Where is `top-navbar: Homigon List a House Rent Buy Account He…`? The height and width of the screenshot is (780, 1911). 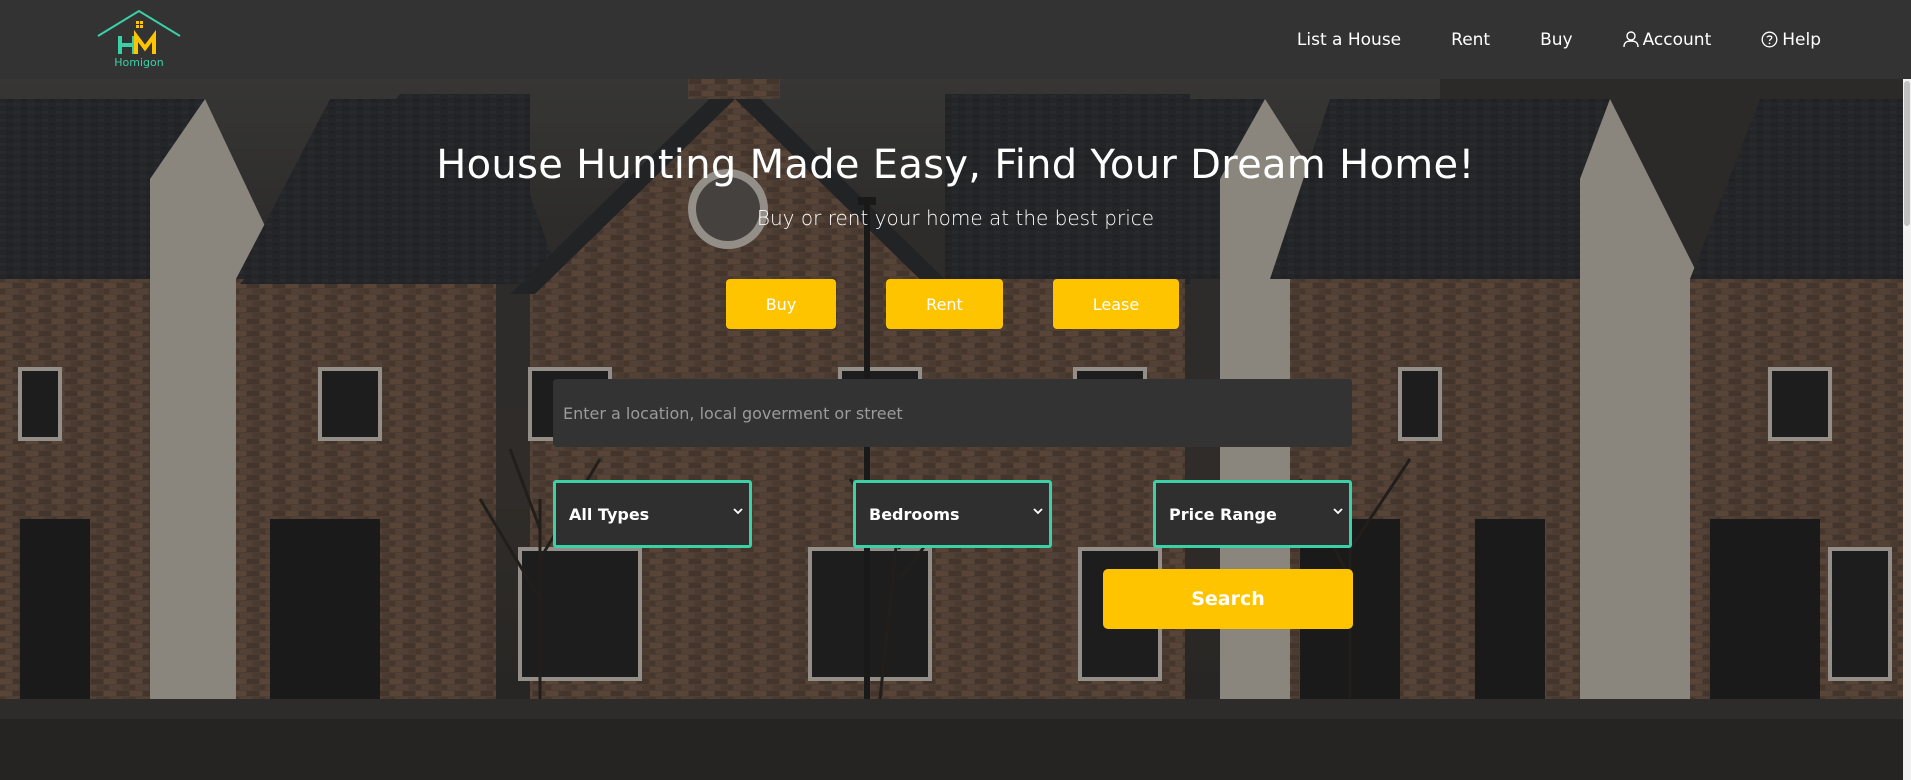 top-navbar: Homigon List a House Rent Buy Account He… is located at coordinates (955, 39).